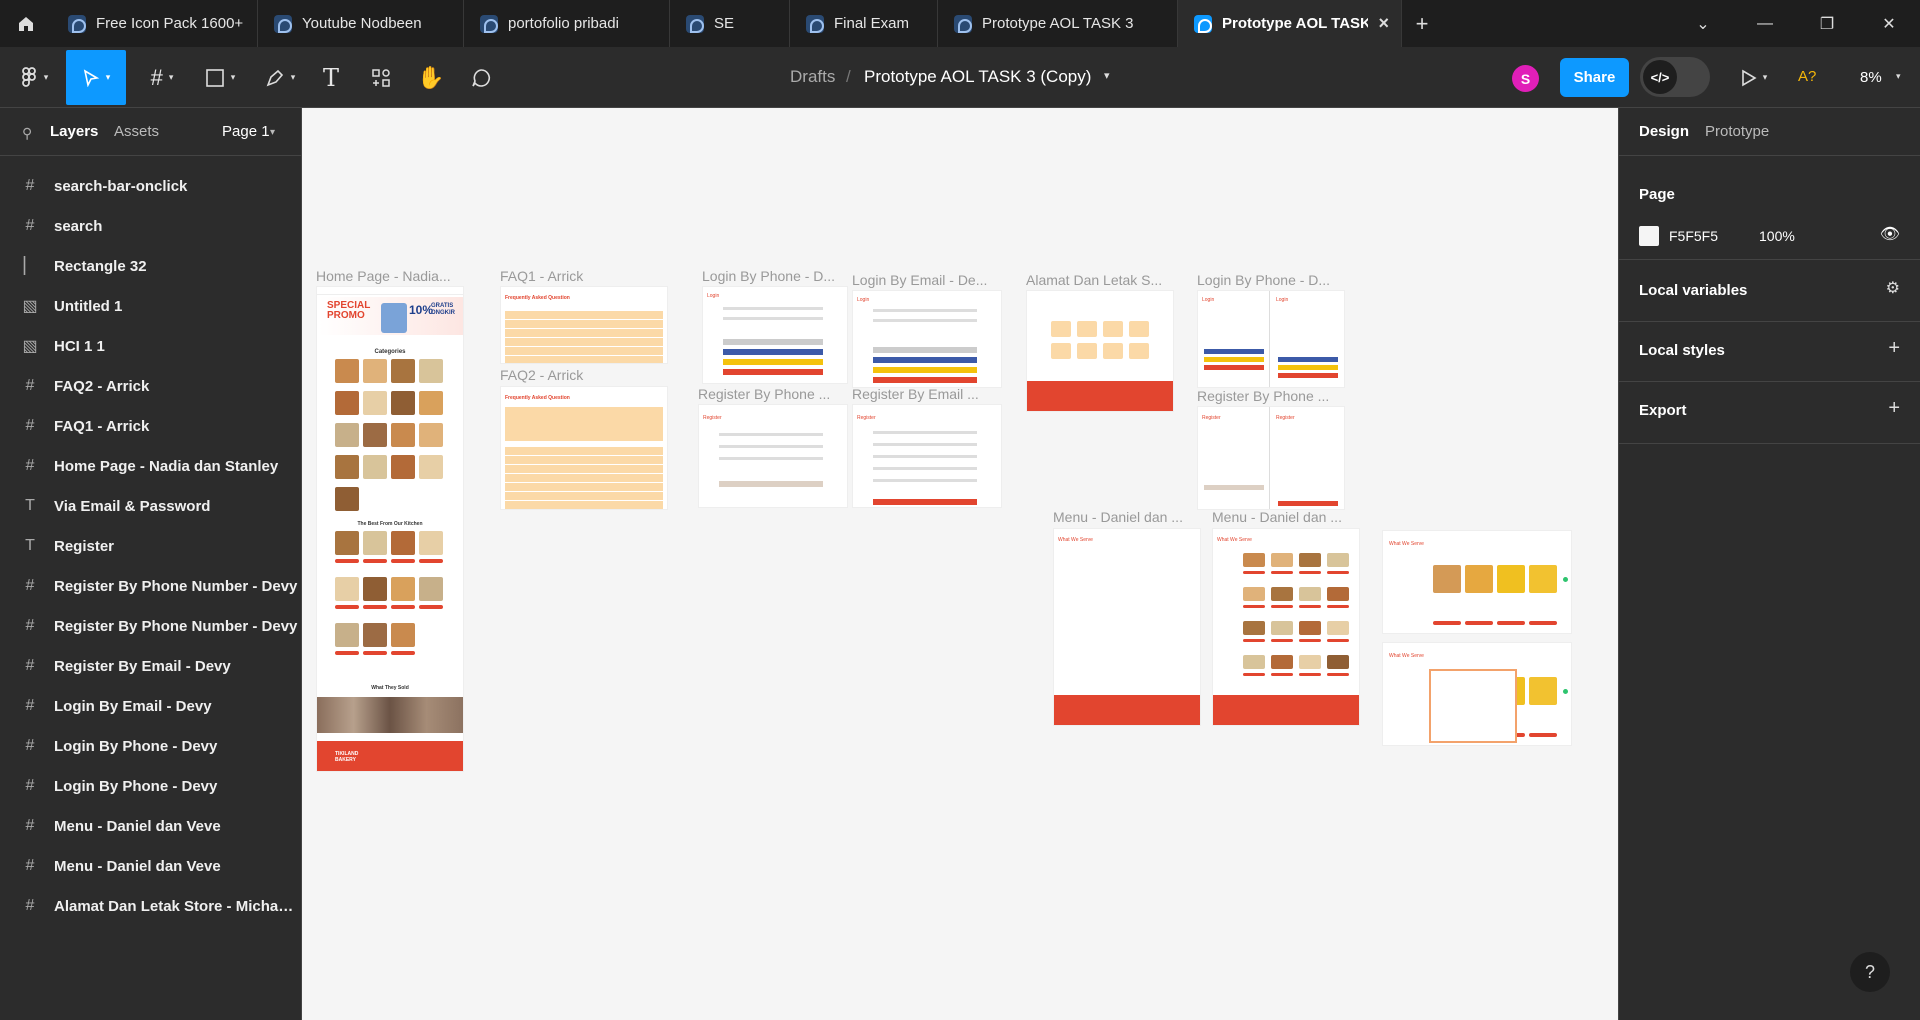  Describe the element at coordinates (730, 23) in the screenshot. I see `tab-3: SE` at that location.